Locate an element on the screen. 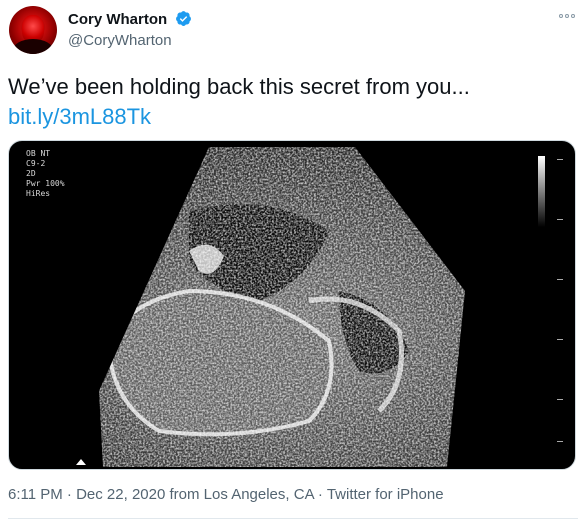  avatar is located at coordinates (33, 30).